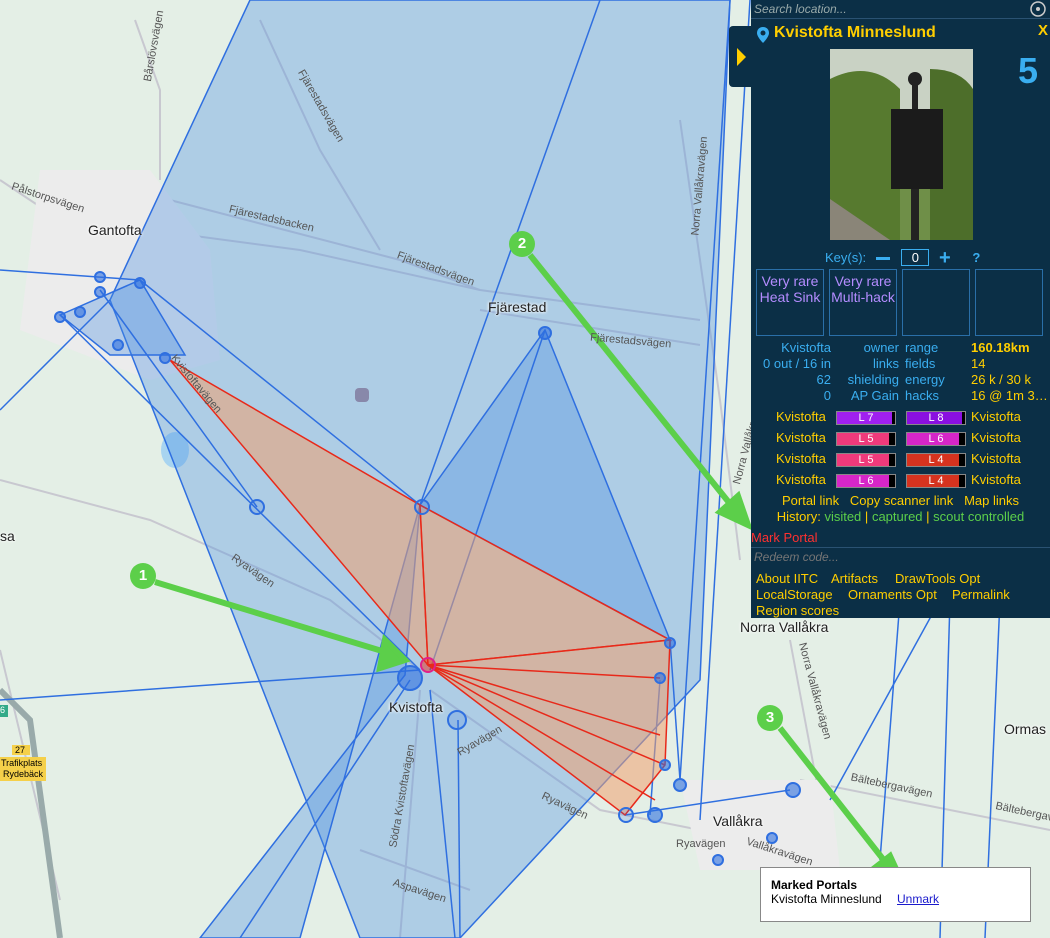  Describe the element at coordinates (416, 707) in the screenshot. I see `town-kvistofta: Kvistofta` at that location.